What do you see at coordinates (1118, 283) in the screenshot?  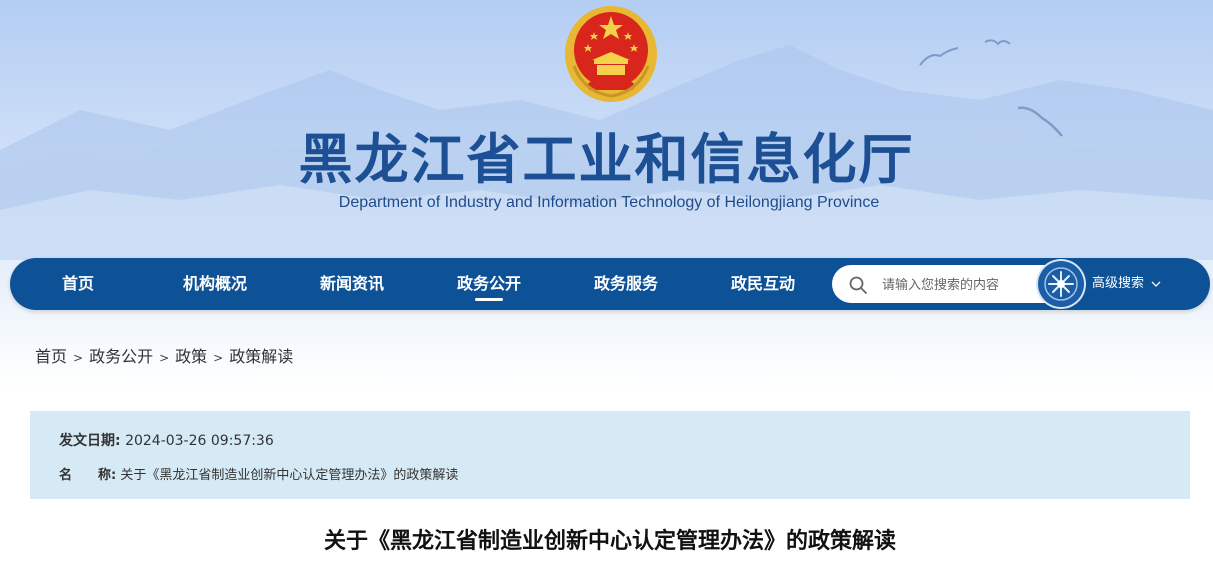 I see `advanced-search-label: 高级搜索` at bounding box center [1118, 283].